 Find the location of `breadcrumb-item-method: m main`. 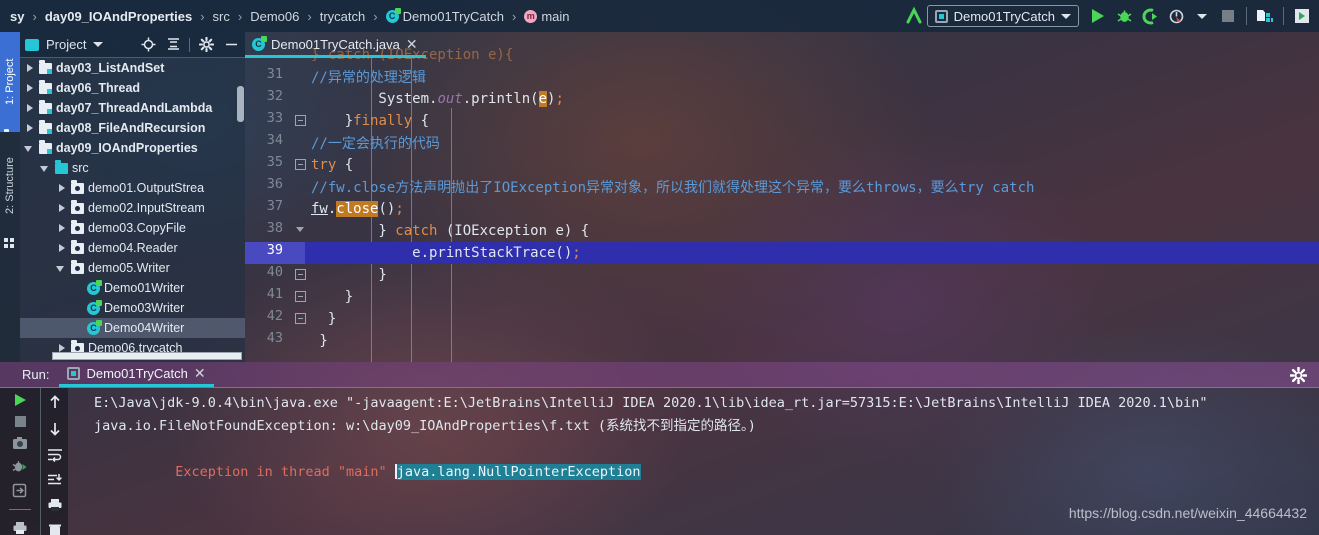

breadcrumb-item-method: m main is located at coordinates (546, 16).